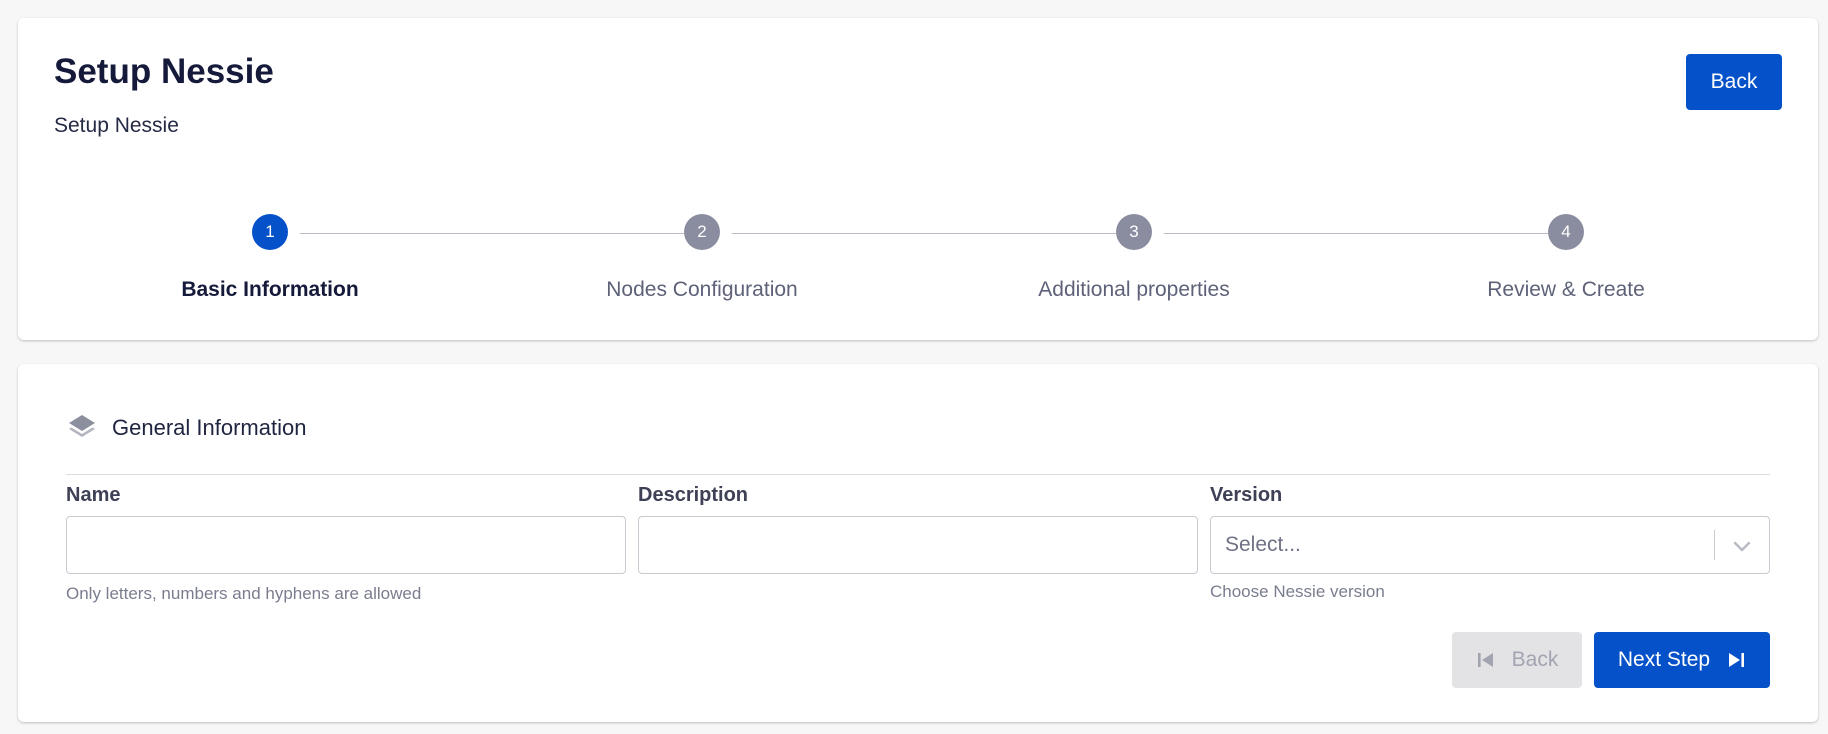 The image size is (1828, 734). I want to click on section-title: General Information, so click(209, 427).